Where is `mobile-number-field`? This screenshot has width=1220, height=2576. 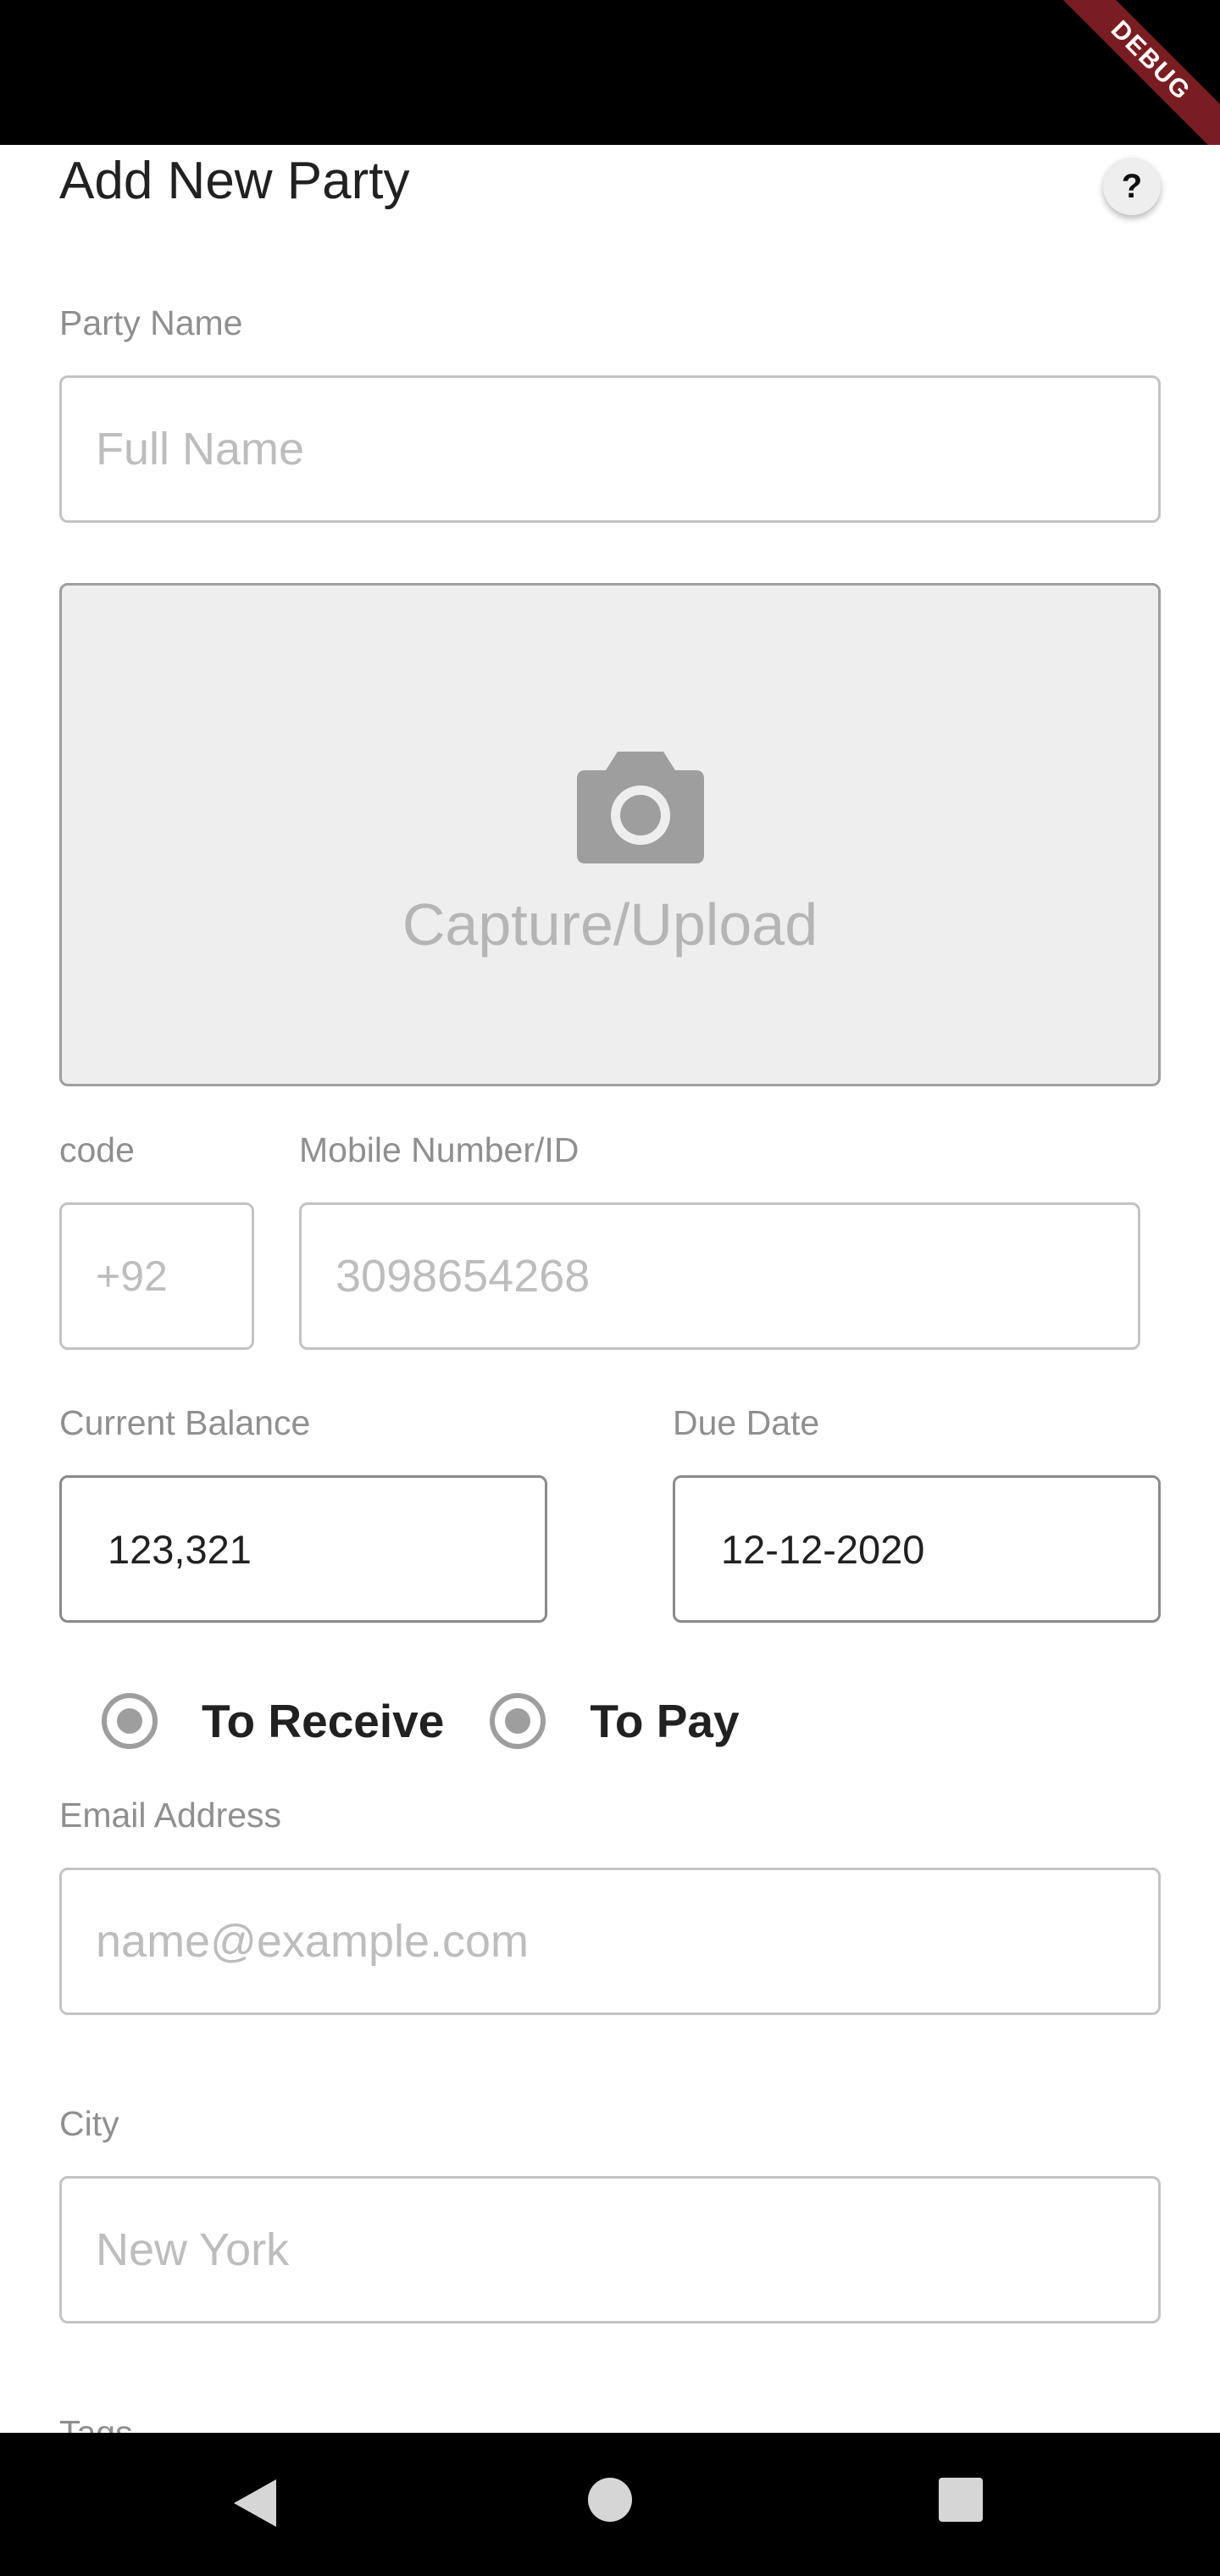 mobile-number-field is located at coordinates (719, 1276).